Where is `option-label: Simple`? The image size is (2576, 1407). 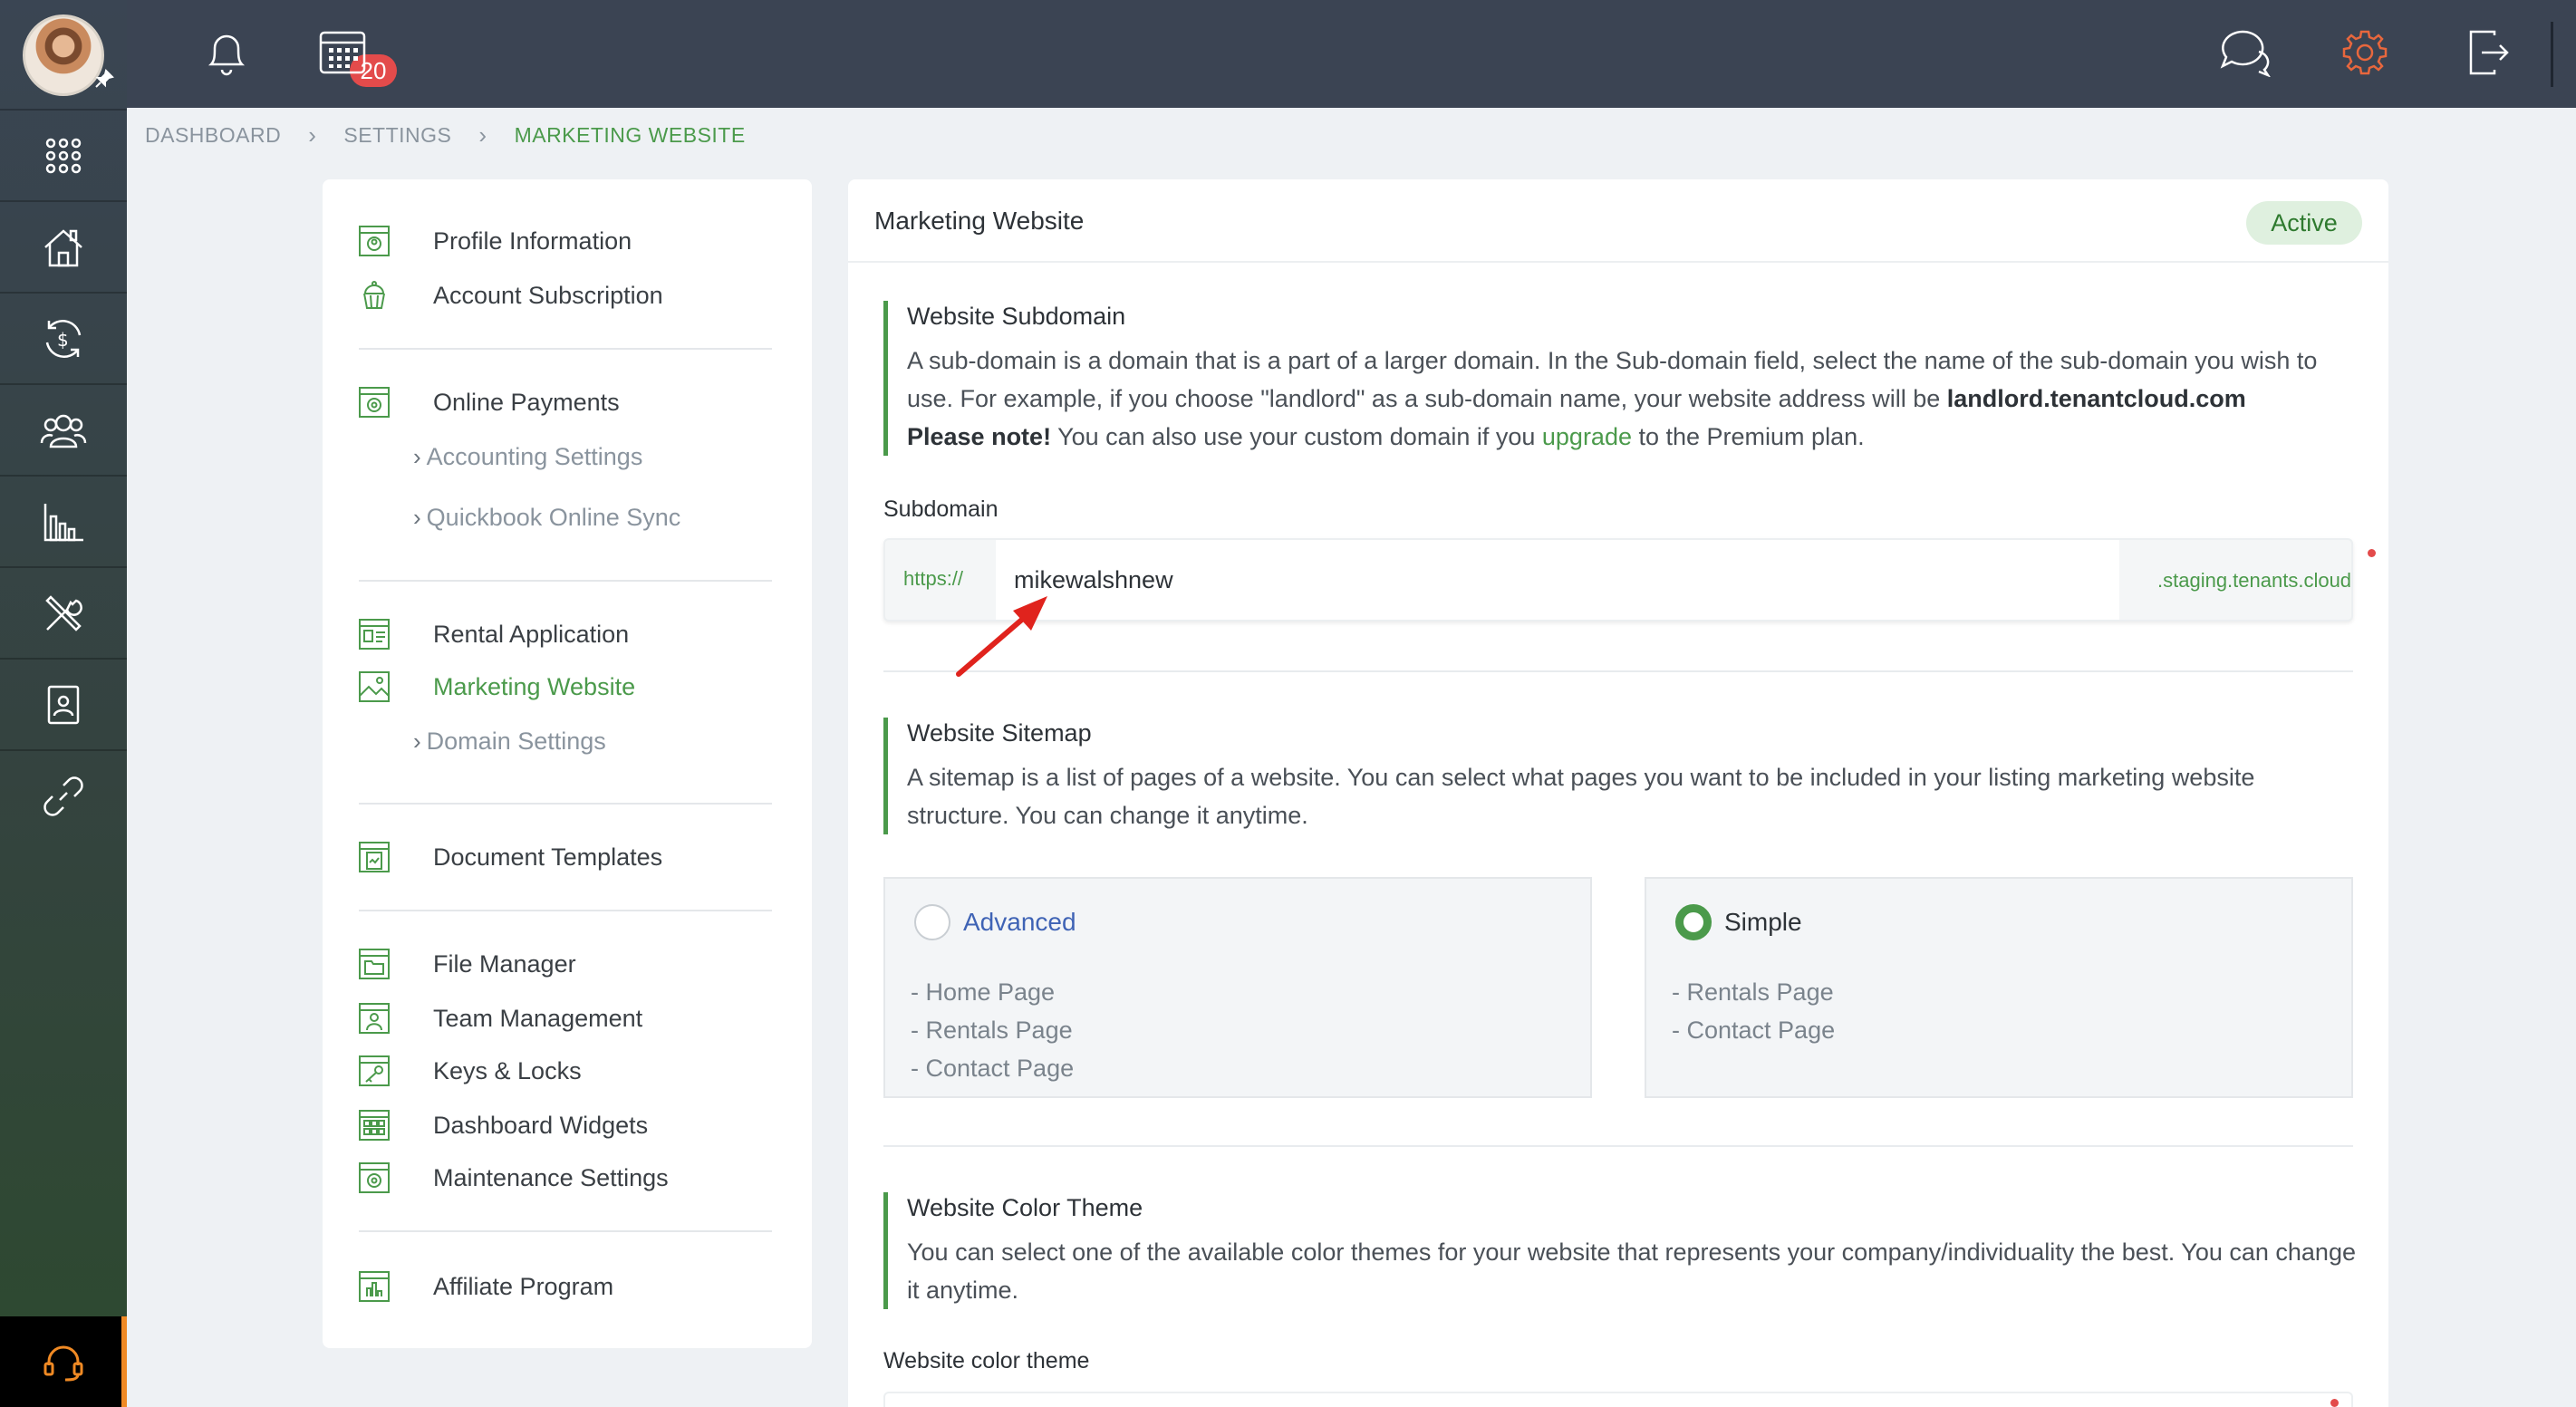 option-label: Simple is located at coordinates (1763, 922).